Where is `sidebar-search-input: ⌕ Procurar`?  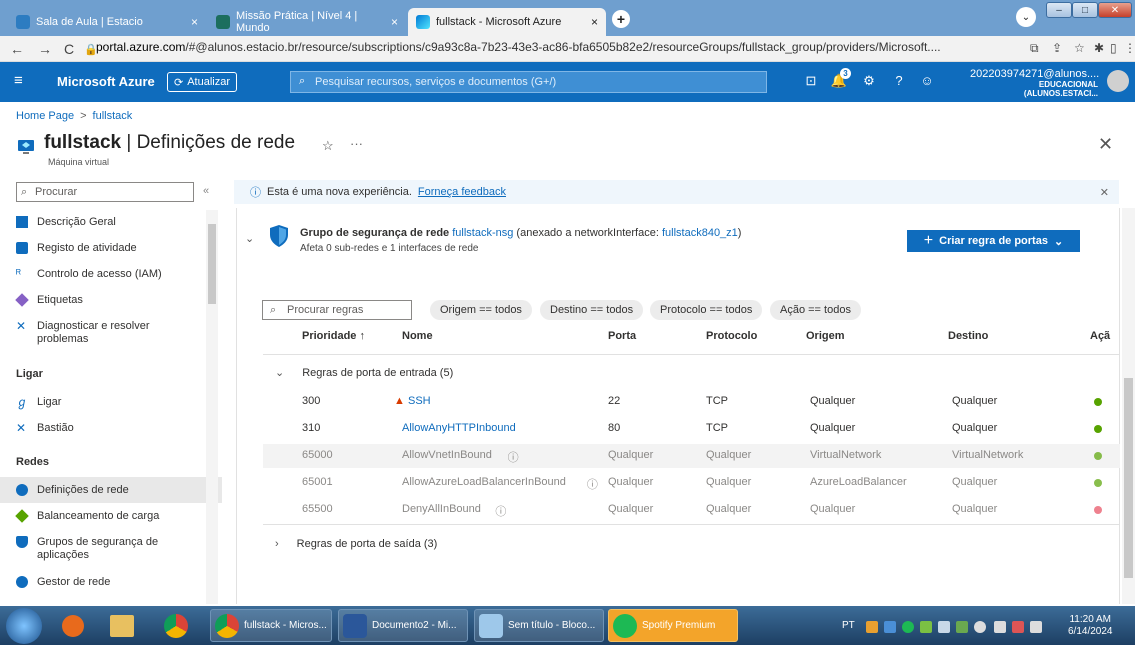
sidebar-search-input: ⌕ Procurar is located at coordinates (105, 192).